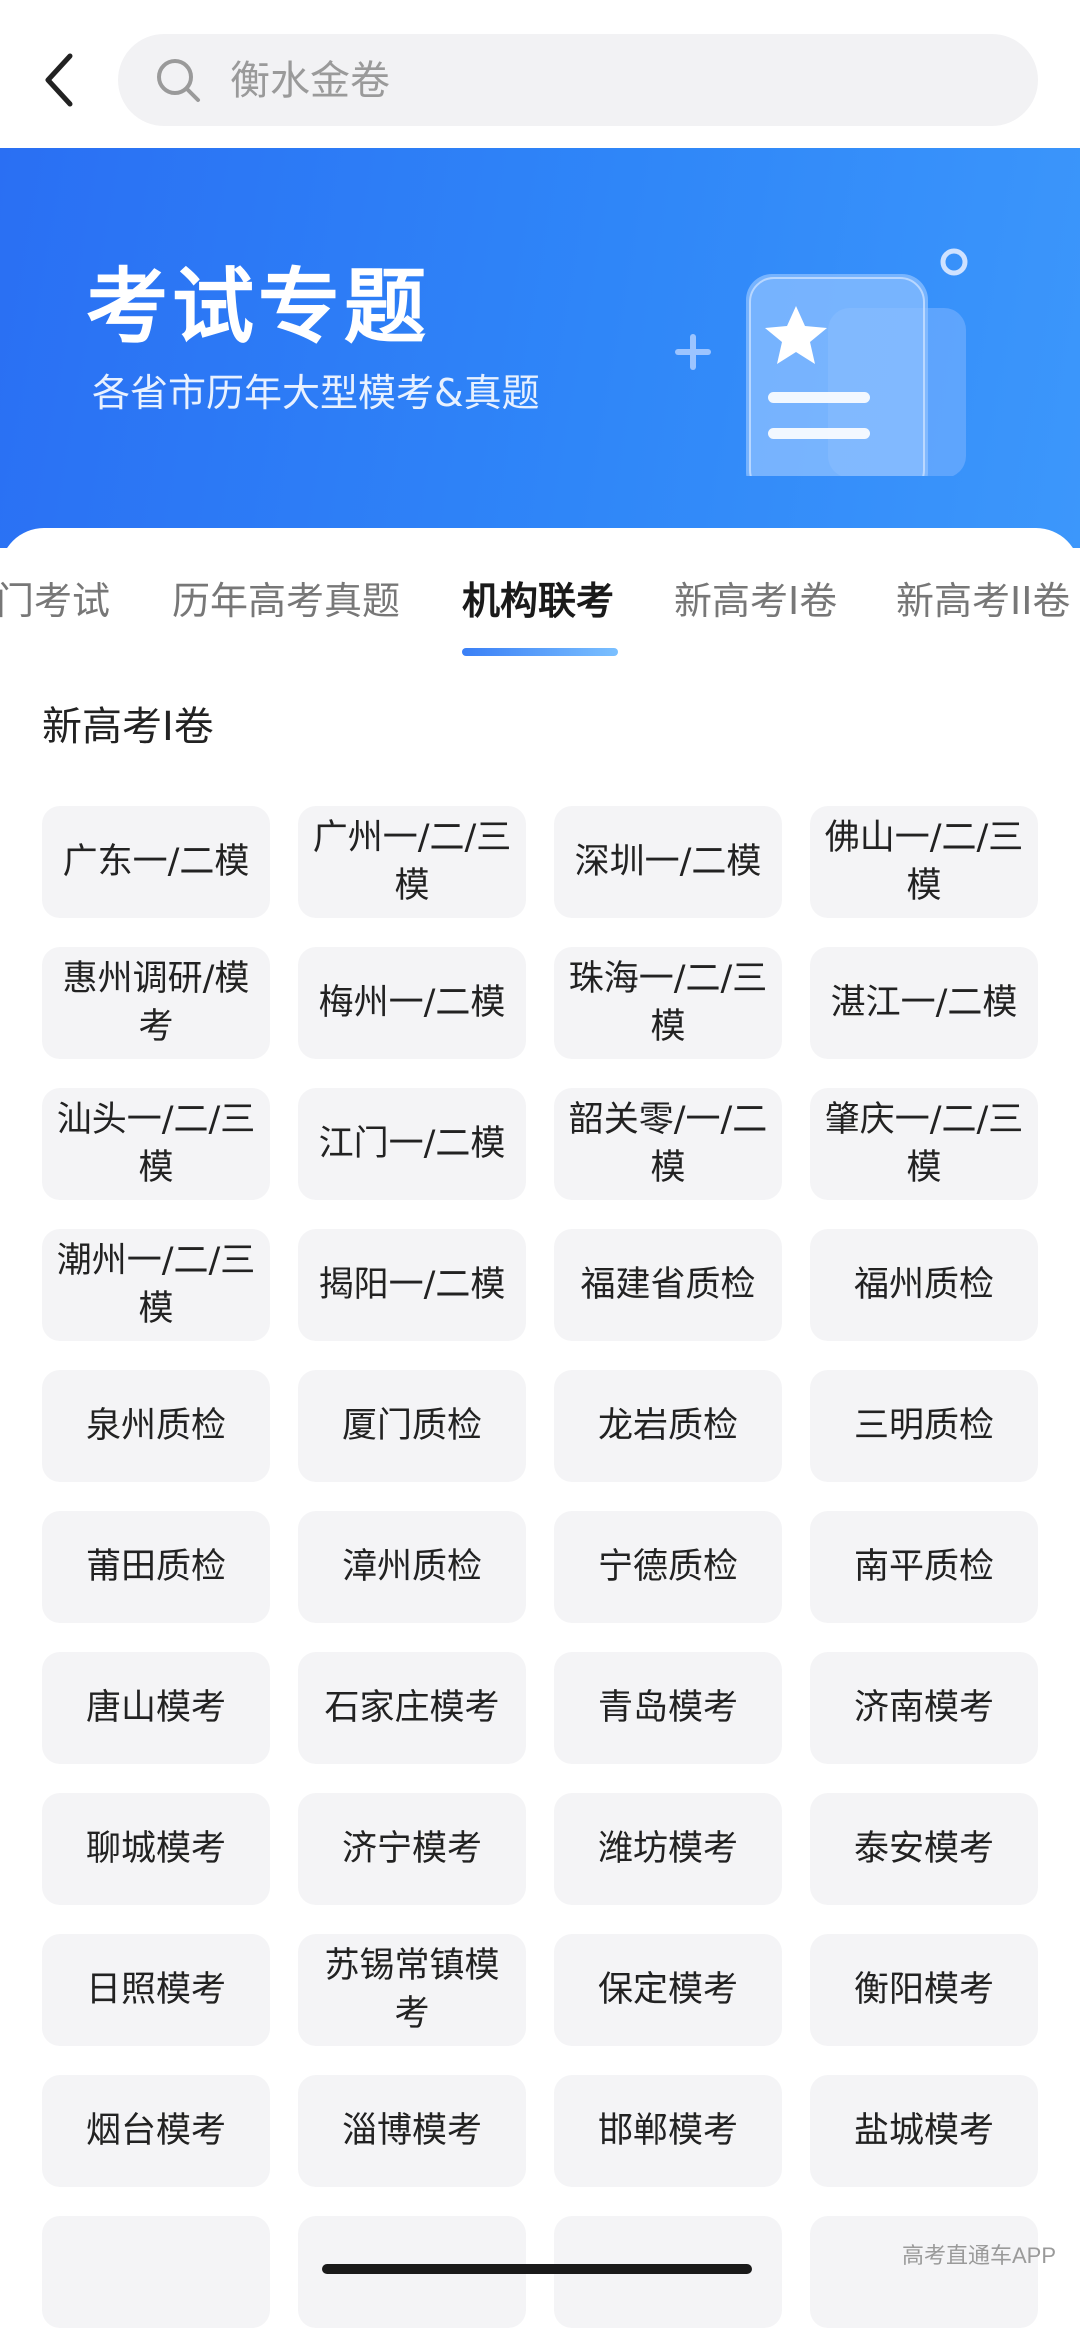  I want to click on exam-tile: 苏锡常镇模考, so click(412, 1990).